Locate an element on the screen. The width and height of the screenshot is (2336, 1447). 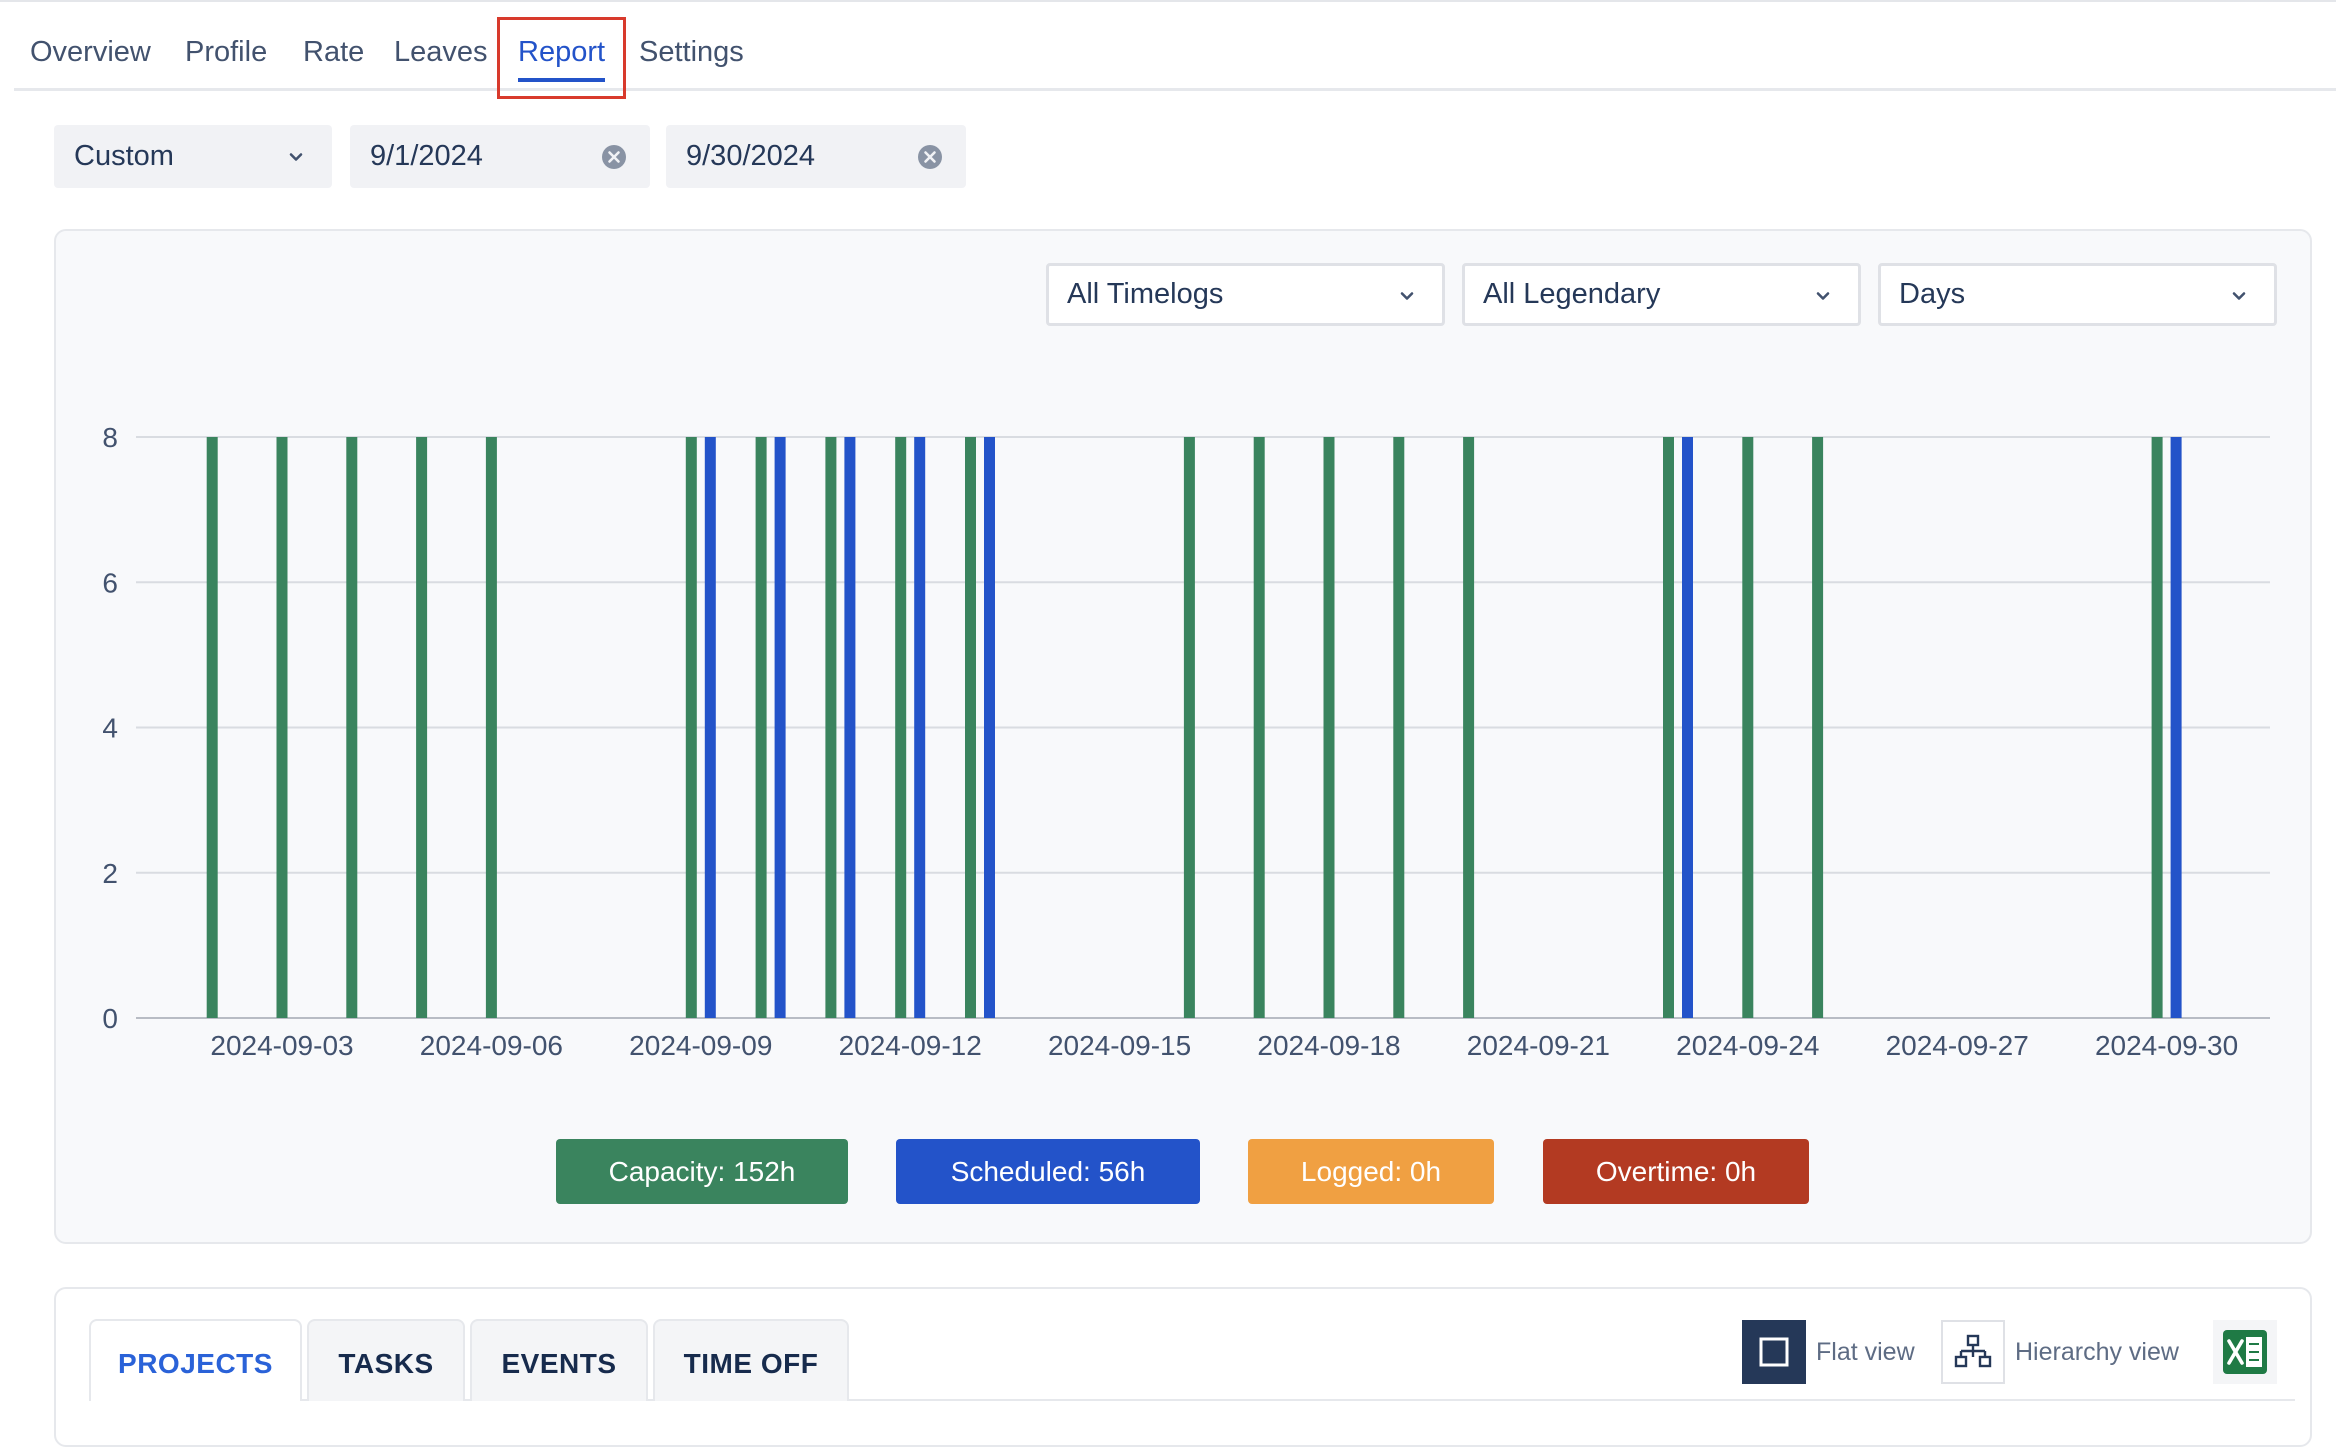
flat-view-button is located at coordinates (1774, 1352).